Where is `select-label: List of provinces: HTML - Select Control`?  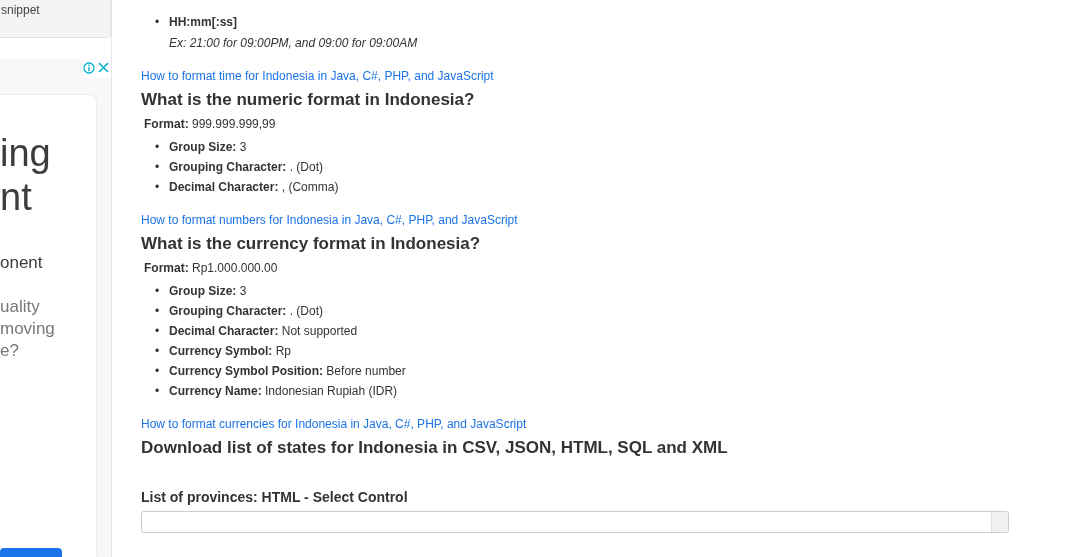
select-label: List of provinces: HTML - Select Control is located at coordinates (275, 497).